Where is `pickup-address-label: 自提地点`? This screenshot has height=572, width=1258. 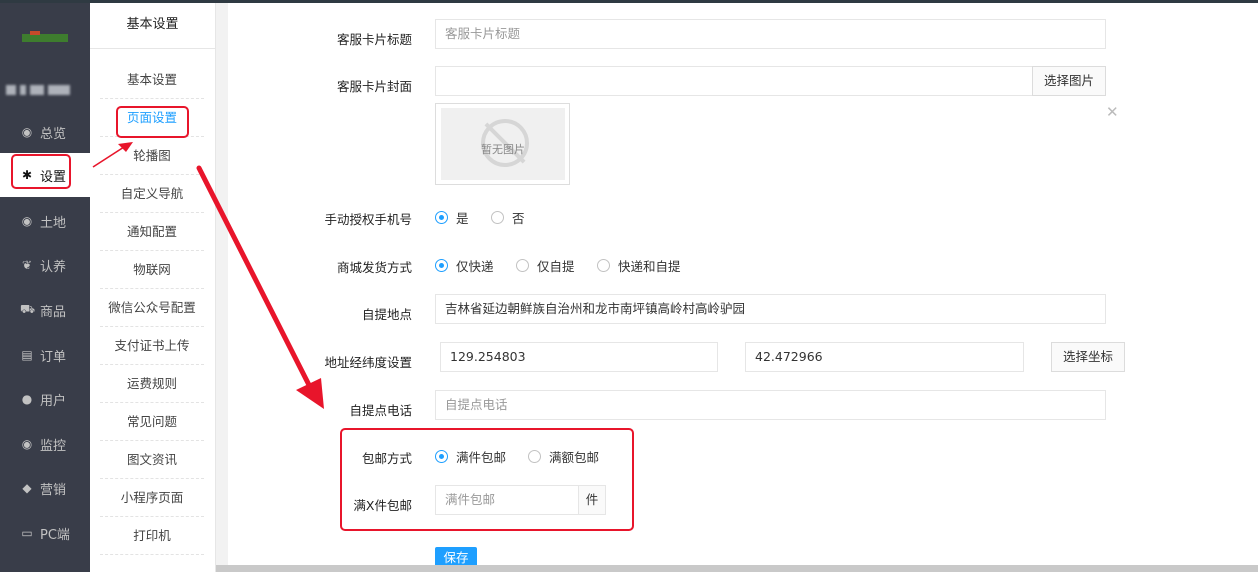 pickup-address-label: 自提地点 is located at coordinates (386, 314).